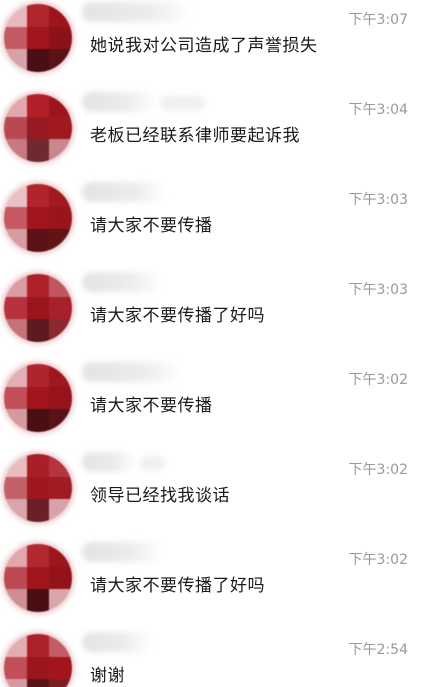 Image resolution: width=422 pixels, height=687 pixels. Describe the element at coordinates (160, 496) in the screenshot. I see `message-preview: 领导已经找我谈话` at that location.